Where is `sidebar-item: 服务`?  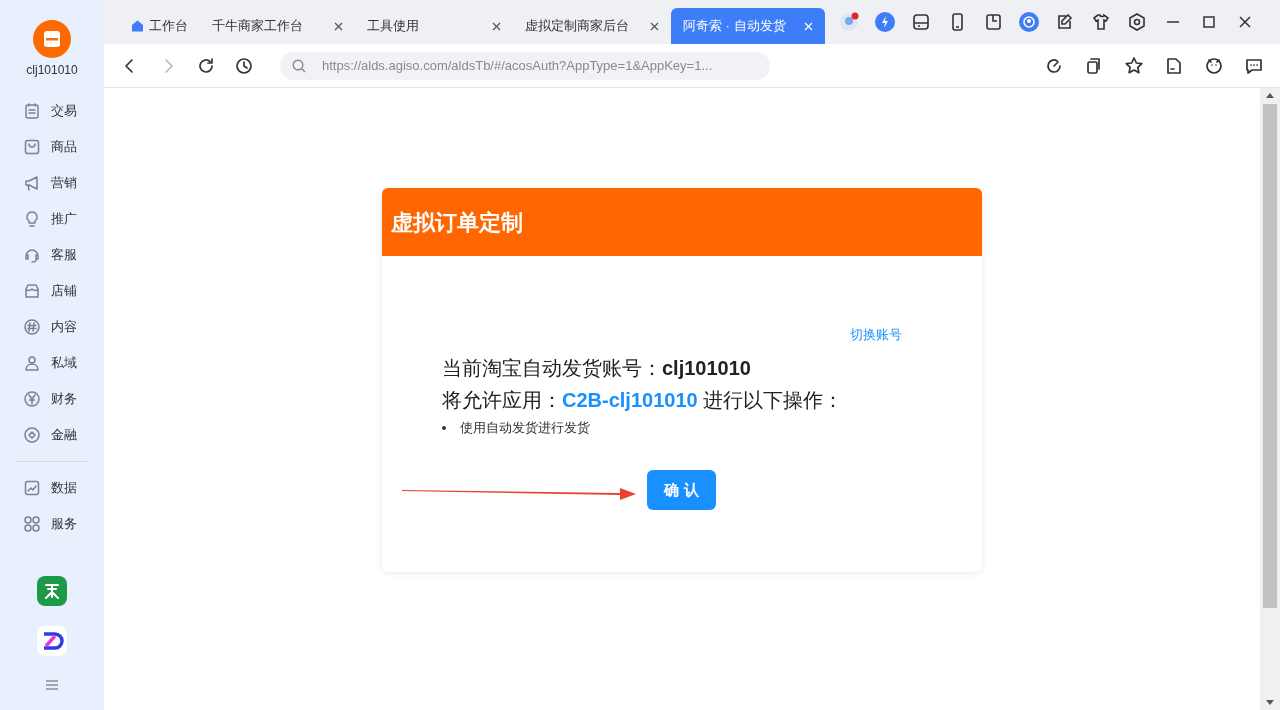
sidebar-item: 服务 is located at coordinates (52, 524).